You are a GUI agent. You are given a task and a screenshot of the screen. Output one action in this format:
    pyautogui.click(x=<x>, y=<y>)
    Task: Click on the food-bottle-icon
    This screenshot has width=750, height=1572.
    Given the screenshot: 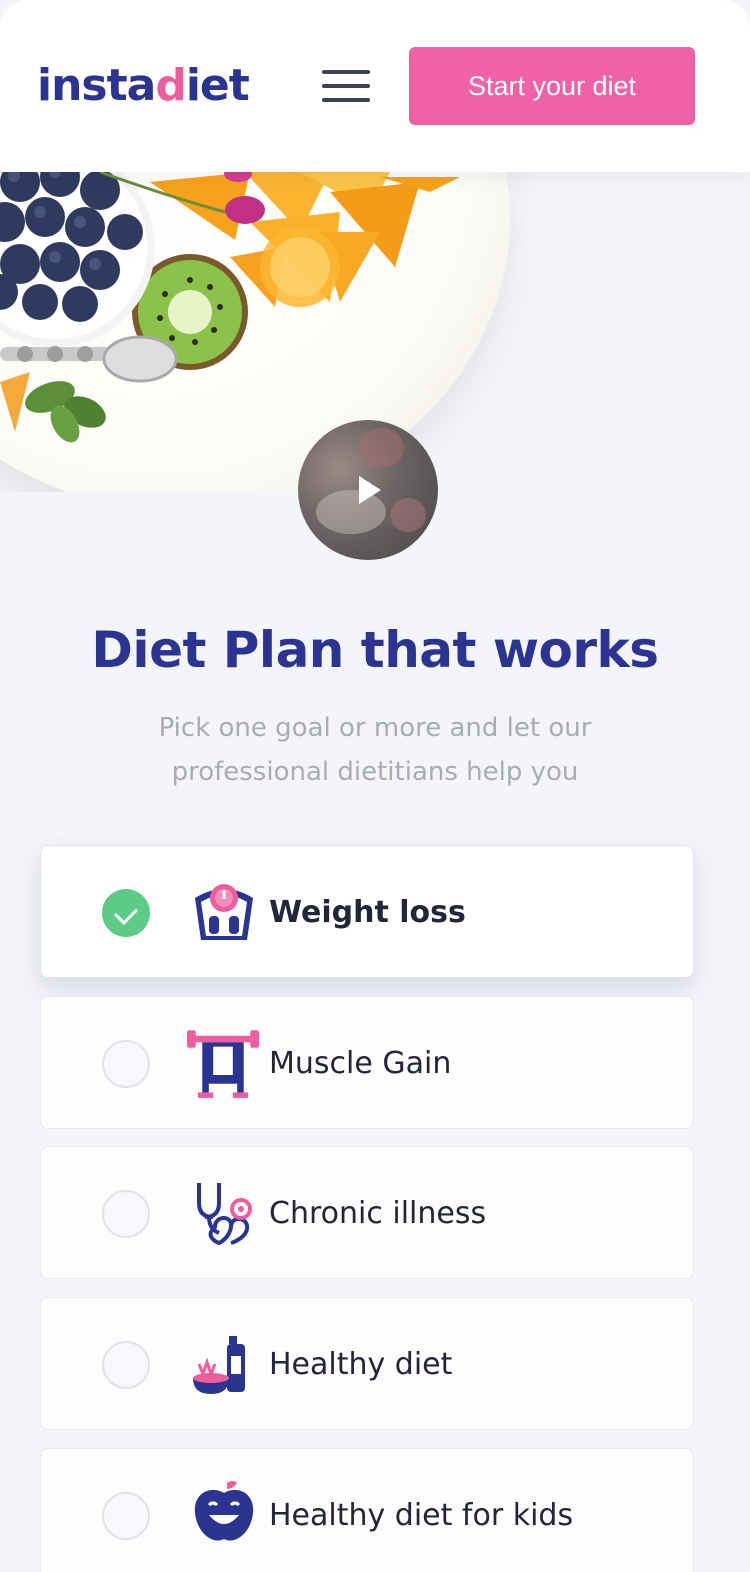 What is the action you would take?
    pyautogui.click(x=219, y=1365)
    